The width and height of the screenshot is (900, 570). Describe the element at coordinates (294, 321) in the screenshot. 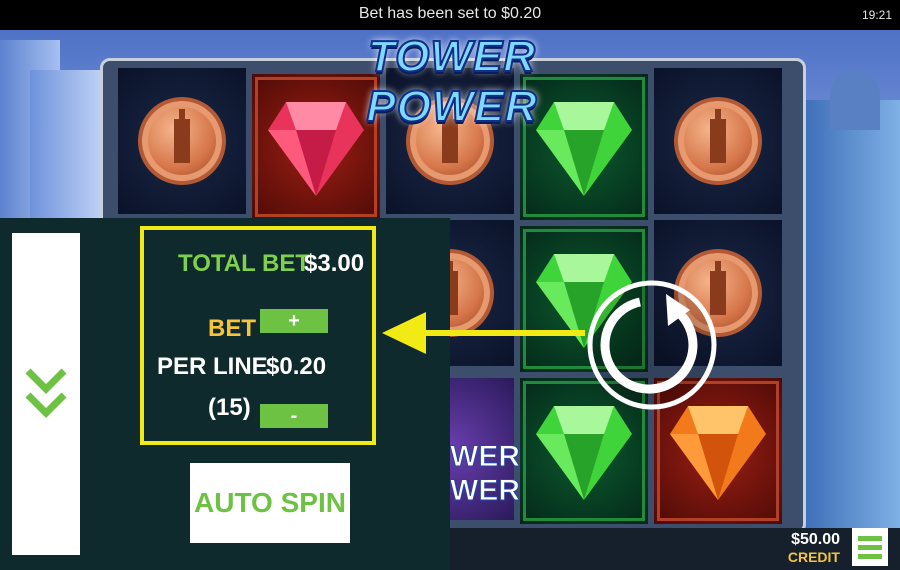

I see `bet-increase-button: +` at that location.